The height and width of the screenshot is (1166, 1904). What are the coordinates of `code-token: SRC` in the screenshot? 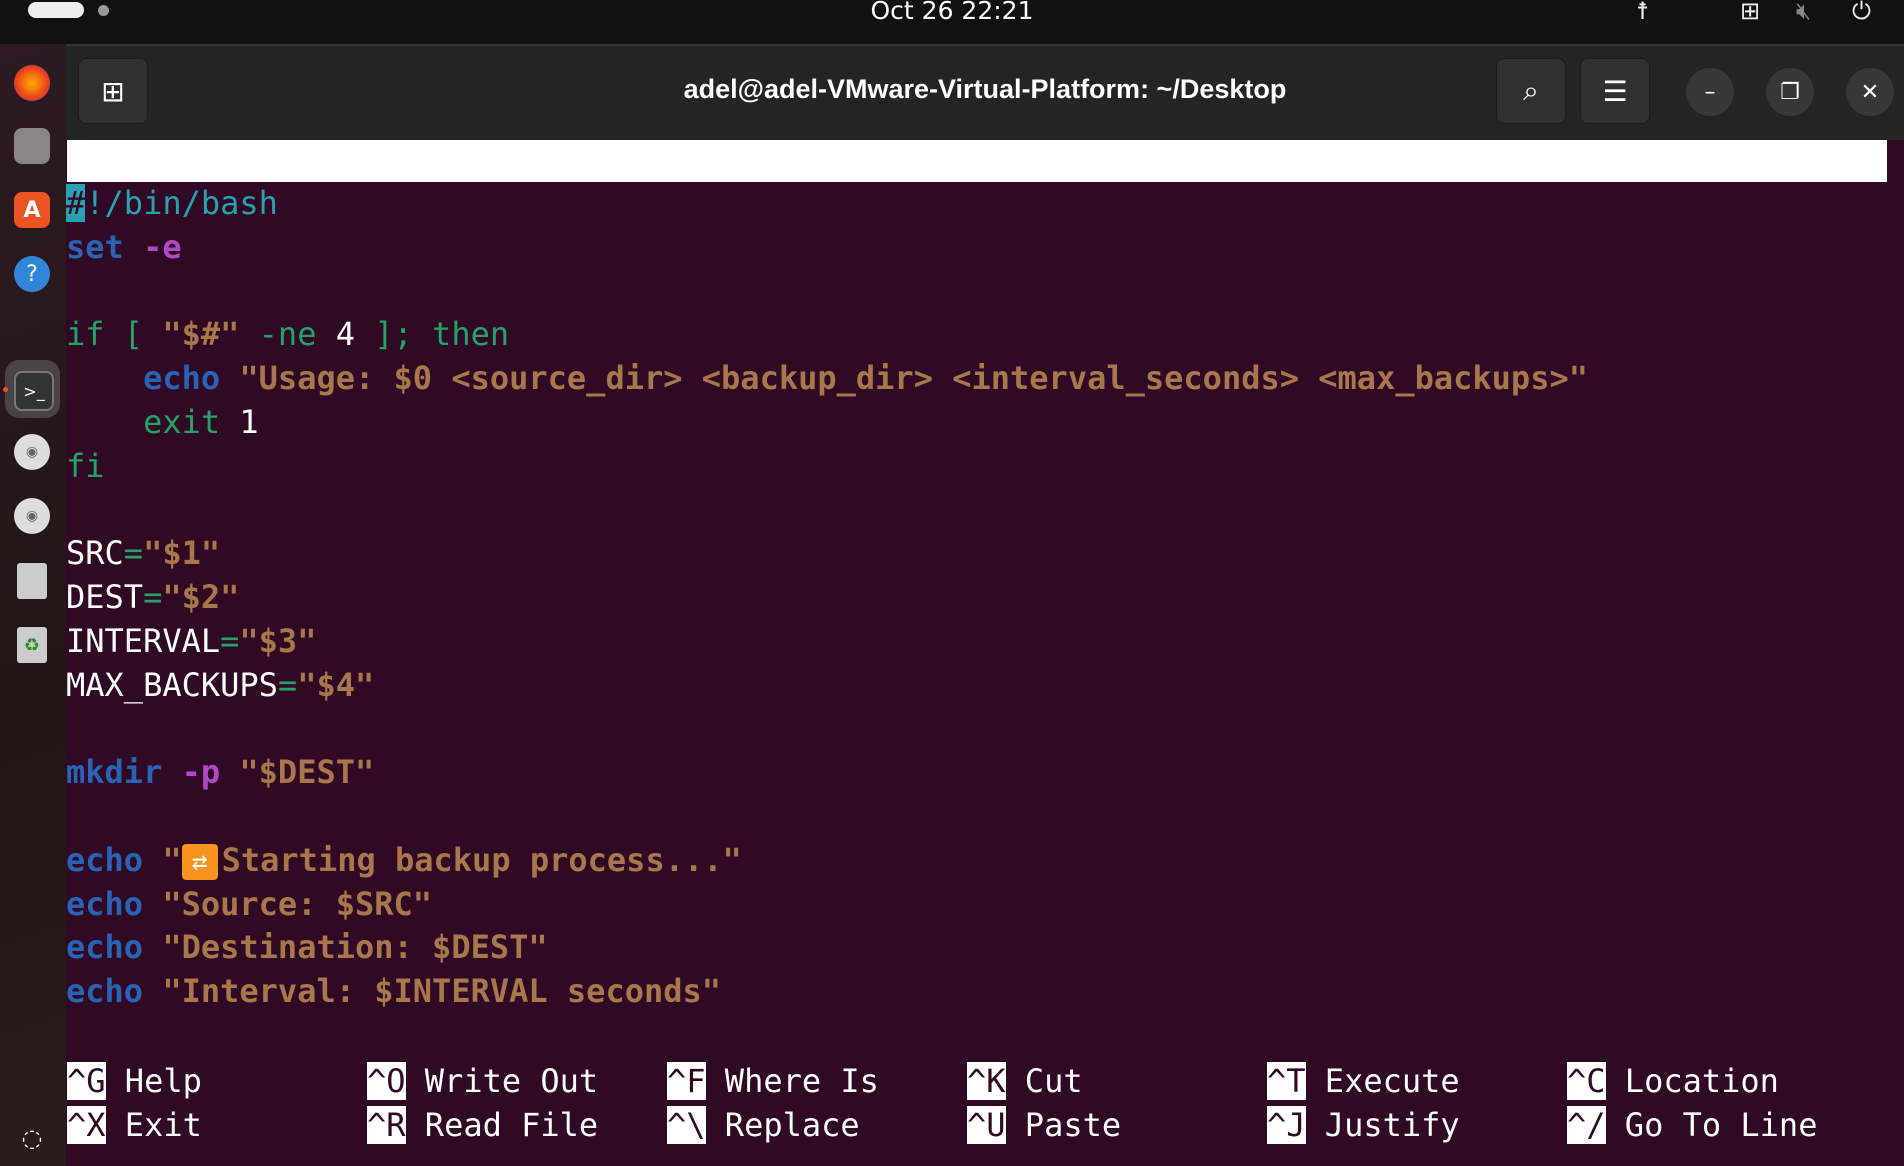 It's located at (95, 553).